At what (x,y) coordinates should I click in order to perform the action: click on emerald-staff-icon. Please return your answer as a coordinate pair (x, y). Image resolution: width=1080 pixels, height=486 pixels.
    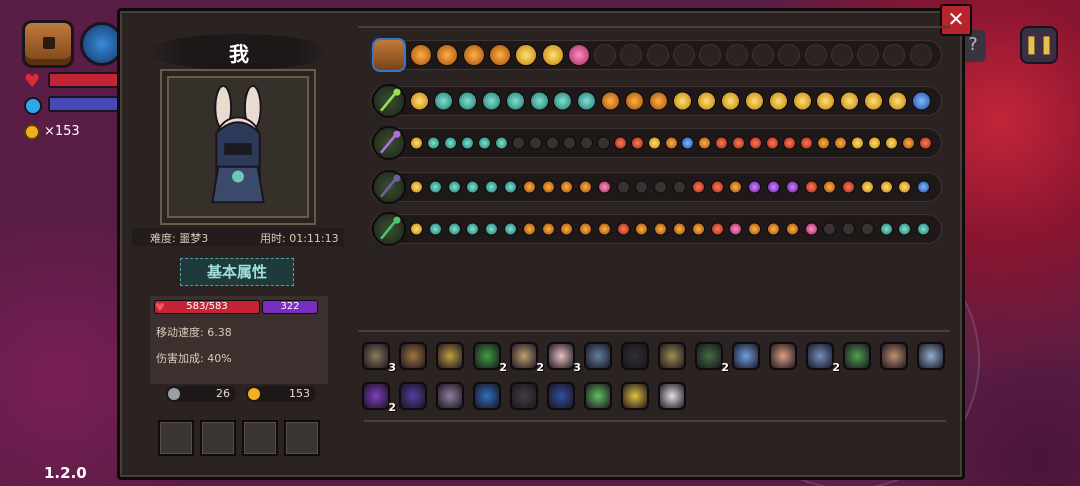
    Looking at the image, I should click on (389, 229).